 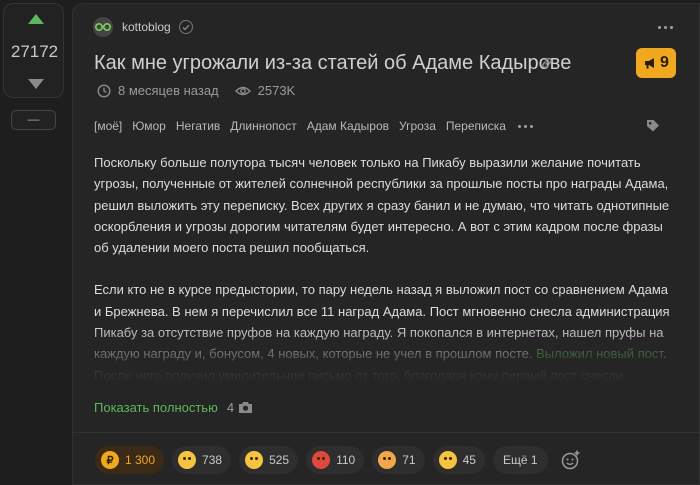 What do you see at coordinates (447, 460) in the screenshot?
I see `sad-emoji-icon` at bounding box center [447, 460].